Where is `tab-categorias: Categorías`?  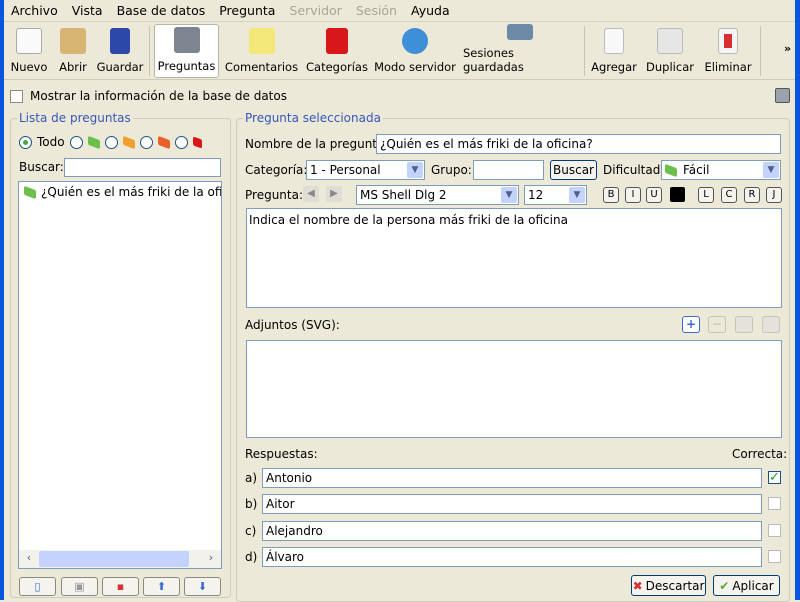
tab-categorias: Categorías is located at coordinates (337, 51).